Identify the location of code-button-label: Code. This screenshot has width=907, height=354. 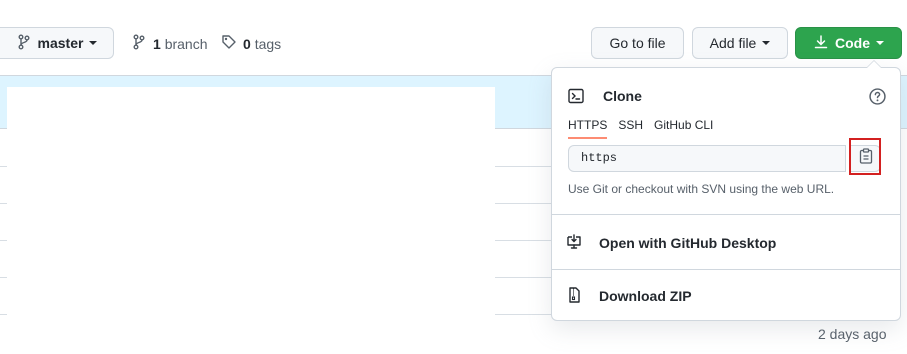
(852, 43).